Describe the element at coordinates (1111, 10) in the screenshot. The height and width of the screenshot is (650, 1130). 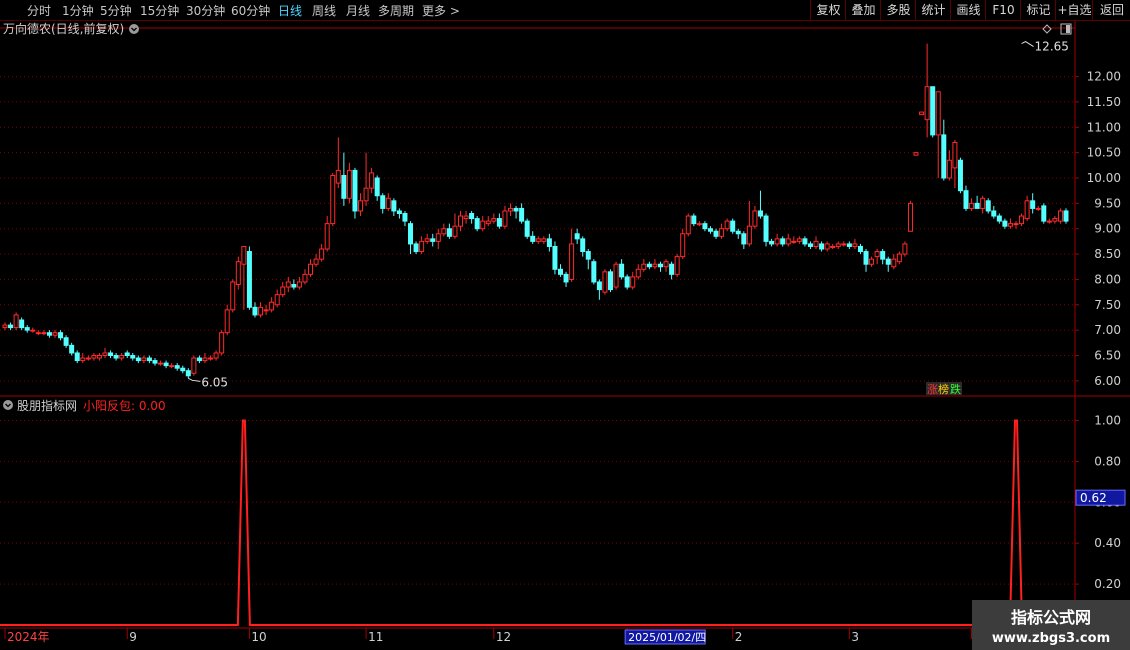
I see `toolbar-action-8: 返回` at that location.